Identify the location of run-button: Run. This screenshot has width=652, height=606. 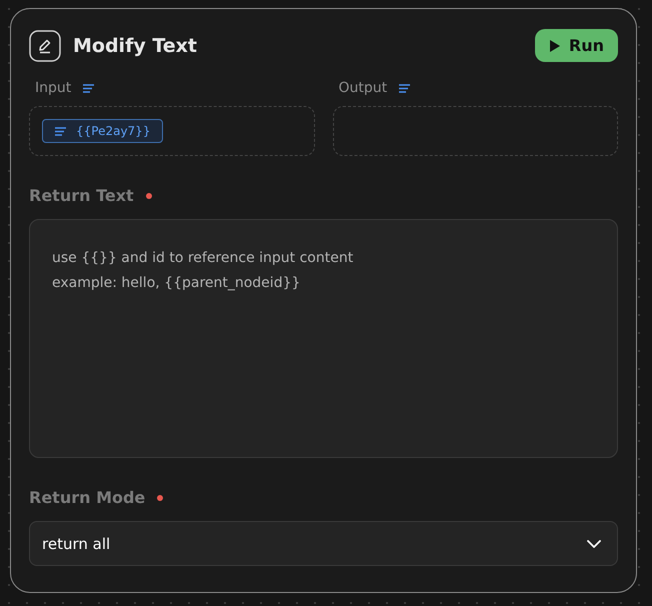
(576, 45).